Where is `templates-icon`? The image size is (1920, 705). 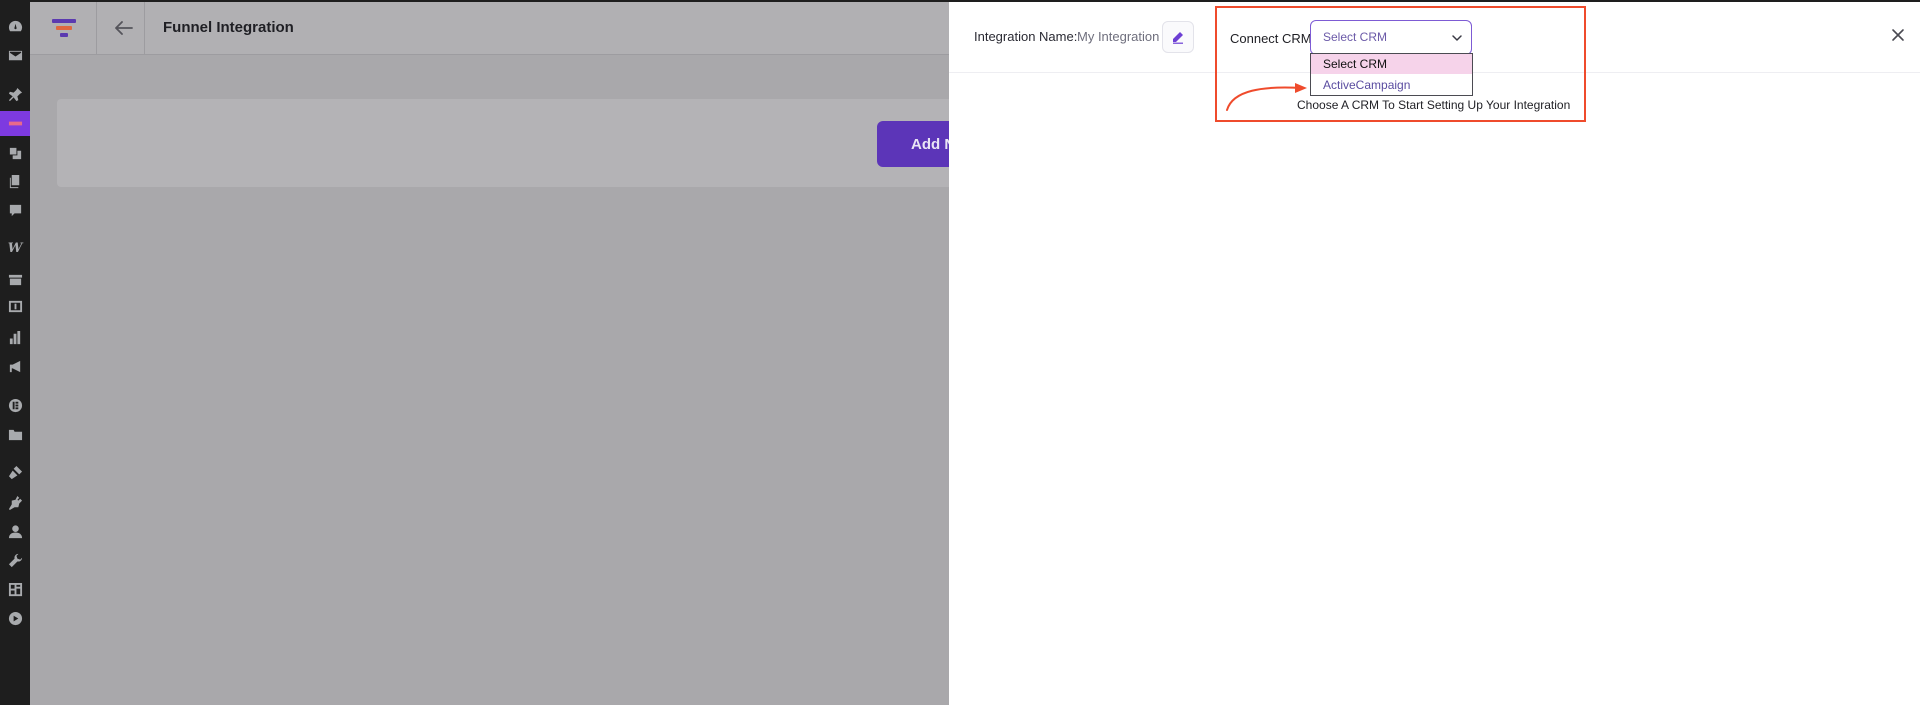 templates-icon is located at coordinates (15, 434).